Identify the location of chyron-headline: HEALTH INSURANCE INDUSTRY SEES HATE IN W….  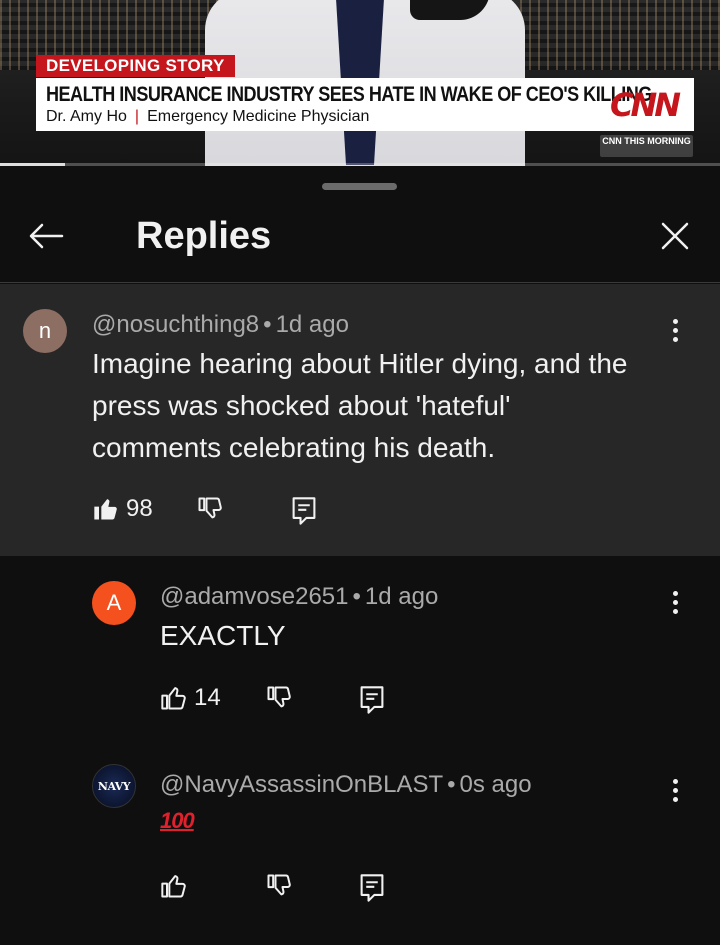
(349, 94).